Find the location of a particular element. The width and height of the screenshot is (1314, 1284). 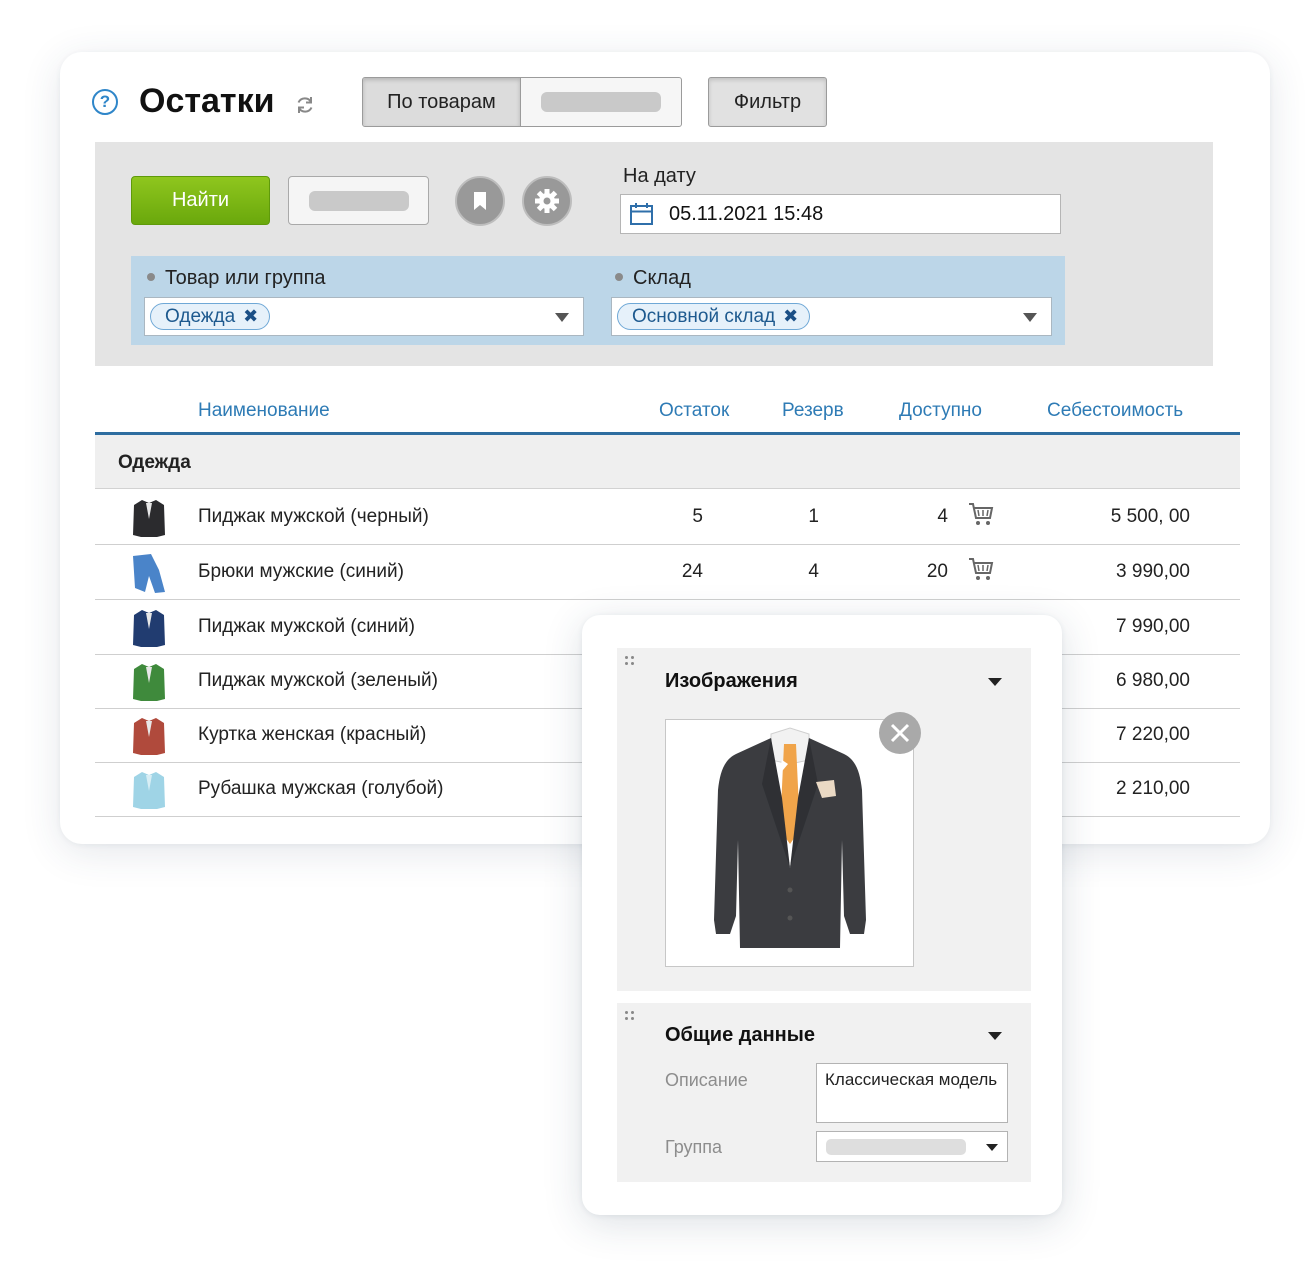

product-tag-label: Одежда is located at coordinates (200, 316).